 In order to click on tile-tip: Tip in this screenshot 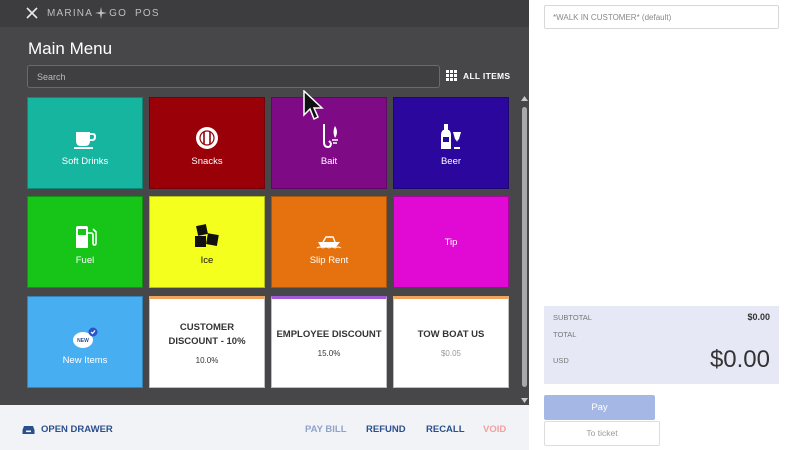, I will do `click(451, 242)`.